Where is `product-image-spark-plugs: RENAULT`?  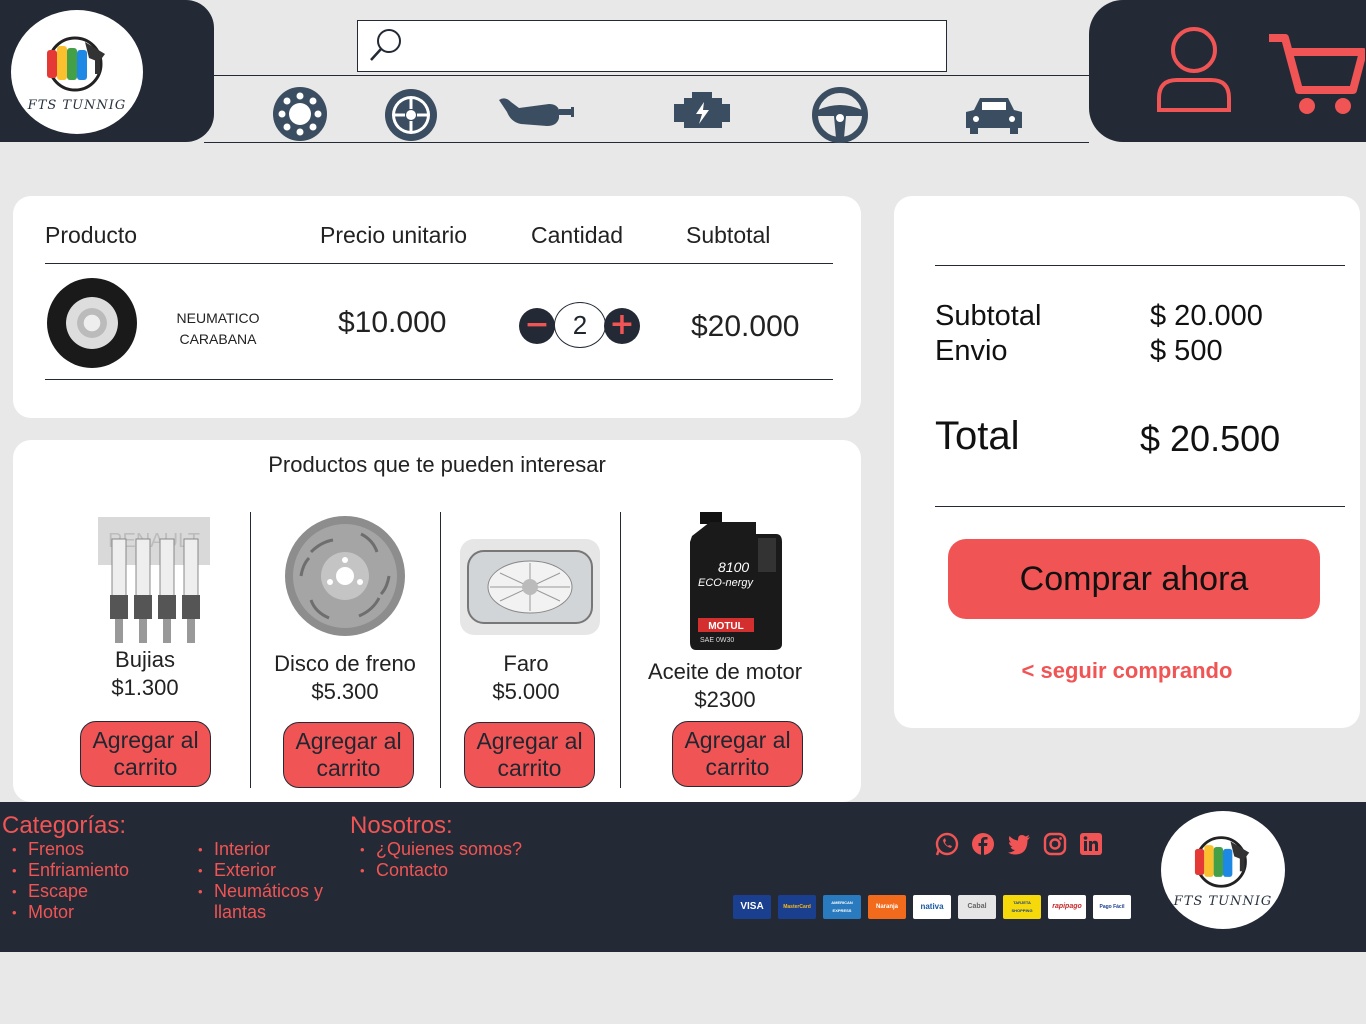 product-image-spark-plugs: RENAULT is located at coordinates (154, 581).